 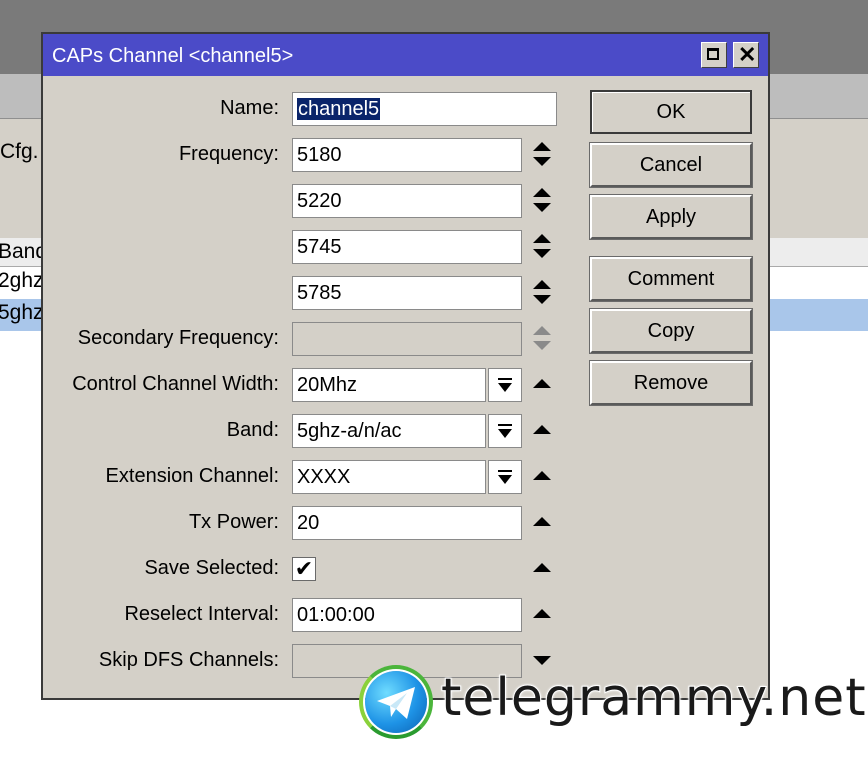 I want to click on copy-button: Copy, so click(x=671, y=331).